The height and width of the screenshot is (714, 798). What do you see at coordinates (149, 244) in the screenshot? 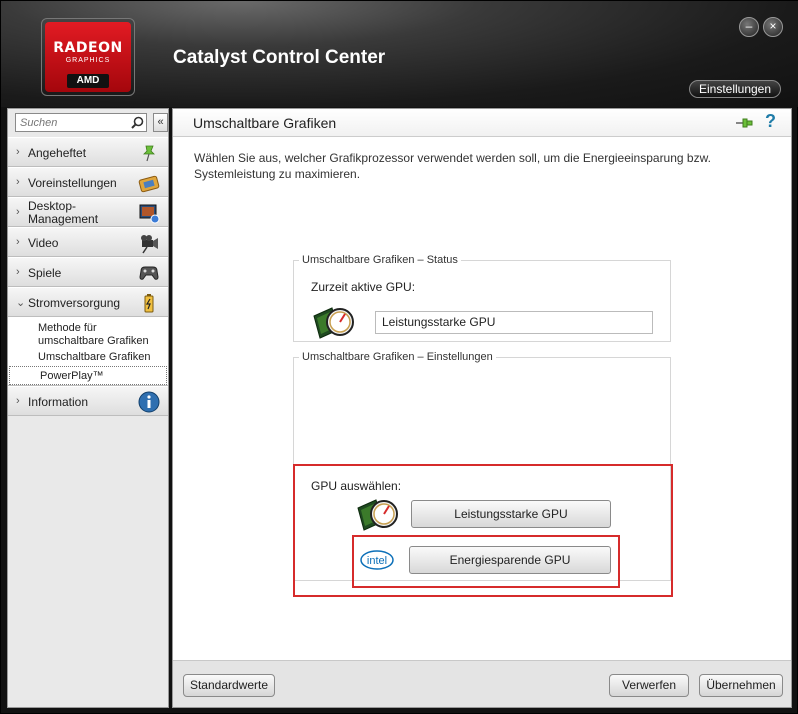
I see `video-camera-icon` at bounding box center [149, 244].